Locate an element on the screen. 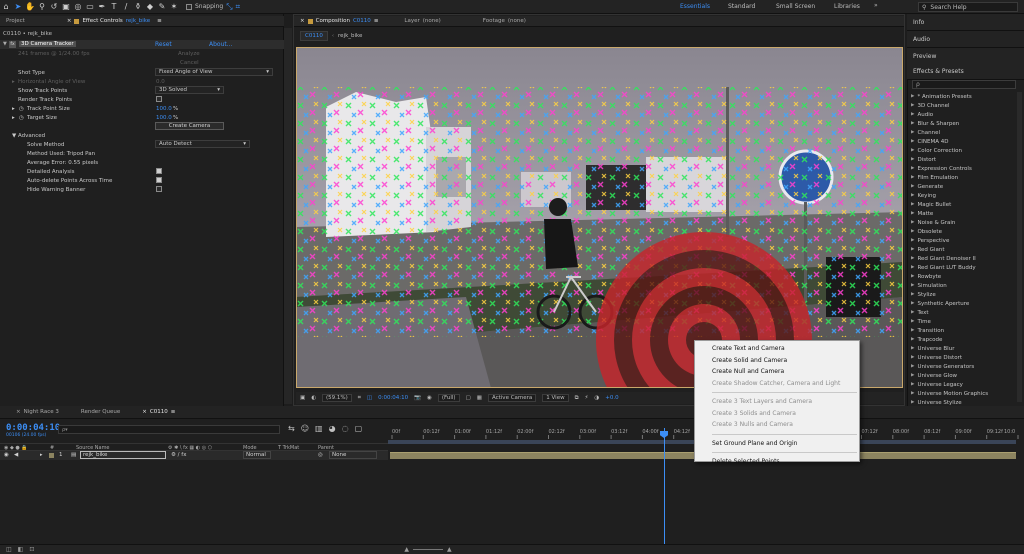  camera-tool-icon: ▣ is located at coordinates (66, 7).